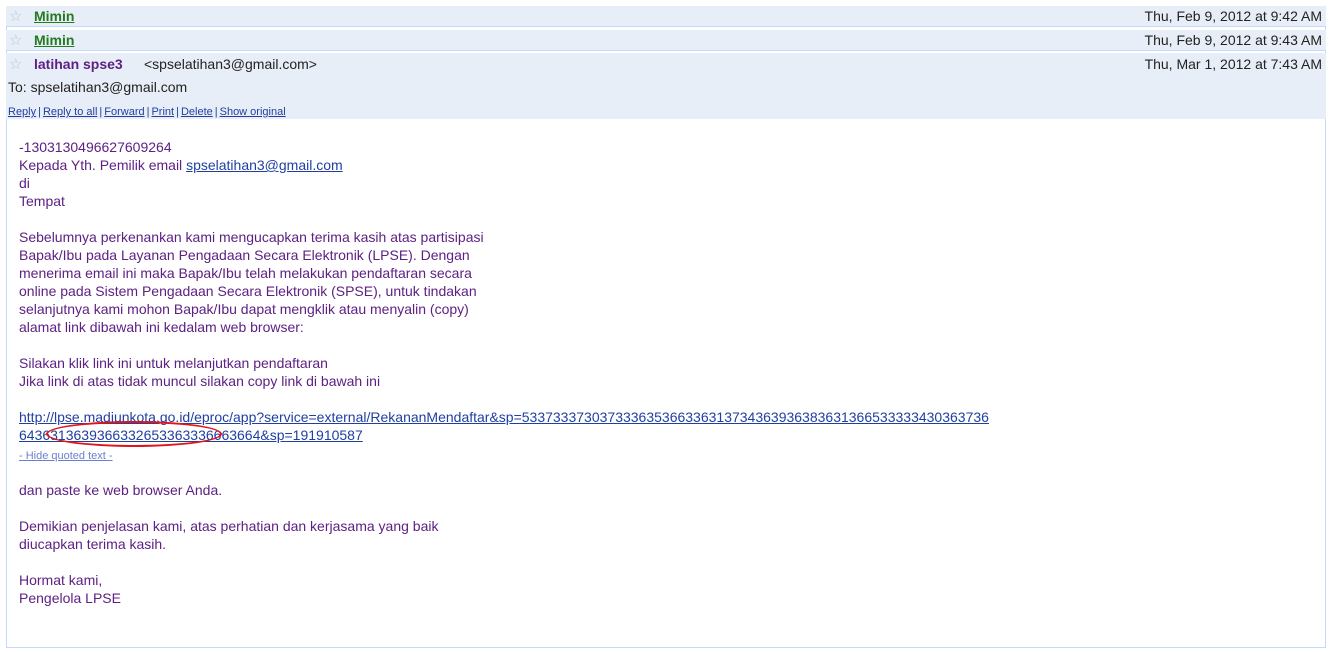 The image size is (1338, 652). What do you see at coordinates (78, 64) in the screenshot?
I see `sender-name: latihan spse3` at bounding box center [78, 64].